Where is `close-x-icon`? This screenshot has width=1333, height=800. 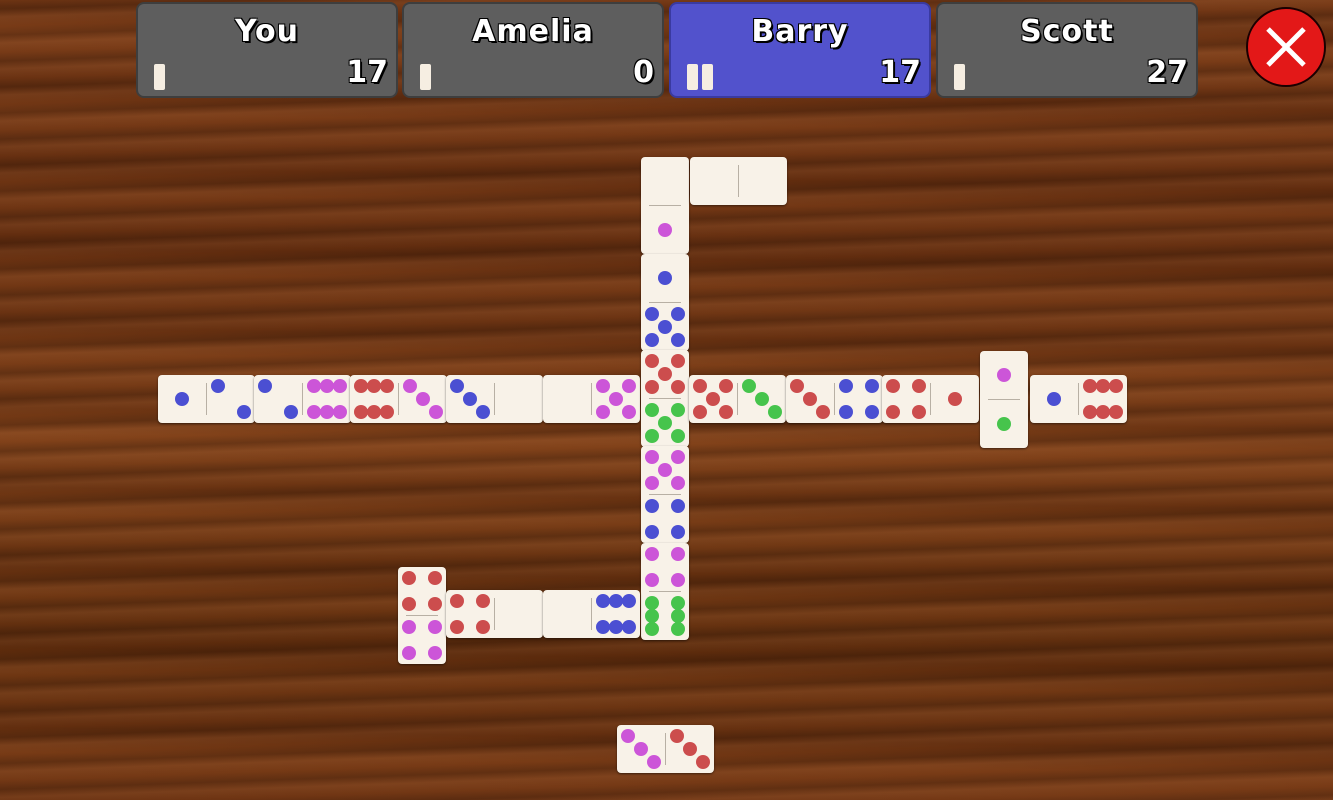
close-x-icon is located at coordinates (1286, 47).